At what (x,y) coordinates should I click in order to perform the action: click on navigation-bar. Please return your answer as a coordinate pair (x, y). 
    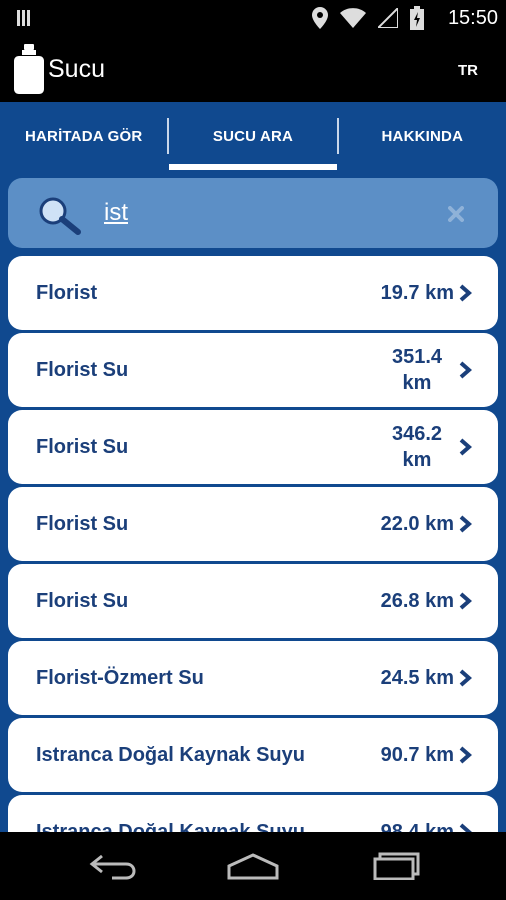
    Looking at the image, I should click on (253, 866).